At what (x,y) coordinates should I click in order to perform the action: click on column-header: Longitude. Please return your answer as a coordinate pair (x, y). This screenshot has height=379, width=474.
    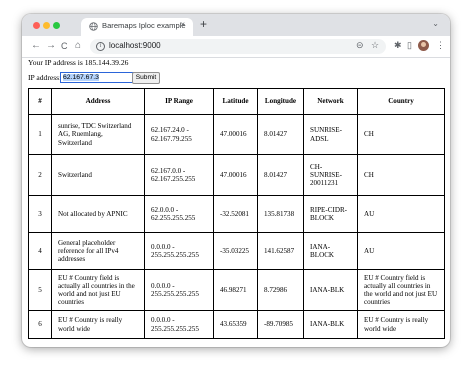
    Looking at the image, I should click on (280, 101).